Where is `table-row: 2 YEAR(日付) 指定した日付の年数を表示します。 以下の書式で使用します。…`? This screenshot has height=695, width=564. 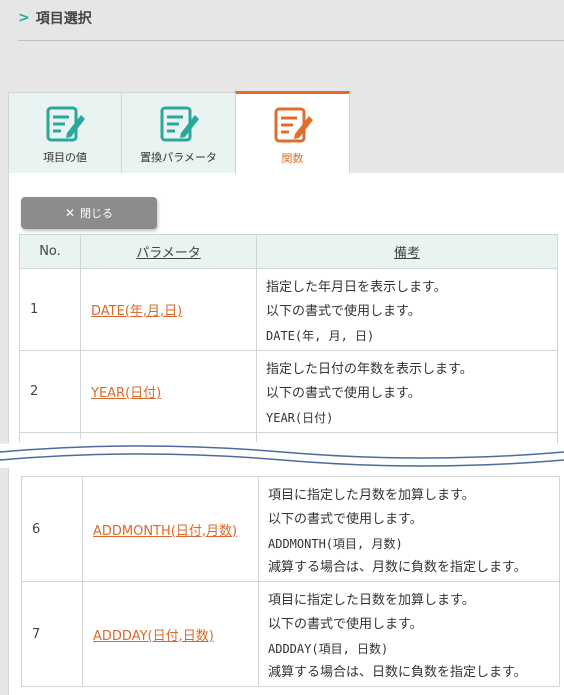 table-row: 2 YEAR(日付) 指定した日付の年数を表示します。 以下の書式で使用します。… is located at coordinates (288, 391).